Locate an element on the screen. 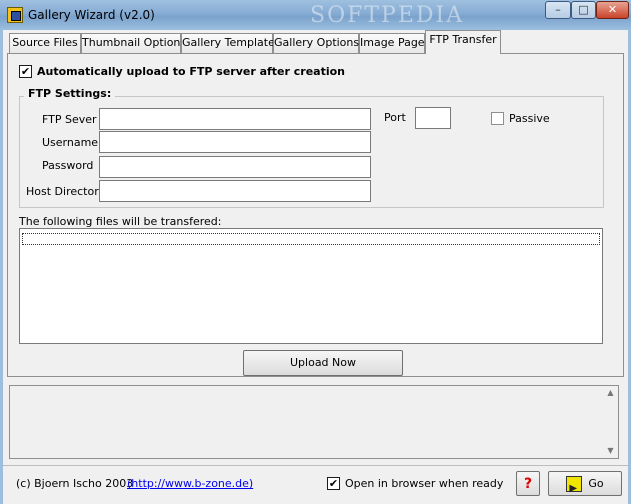 Image resolution: width=631 pixels, height=504 pixels. username-input is located at coordinates (235, 142).